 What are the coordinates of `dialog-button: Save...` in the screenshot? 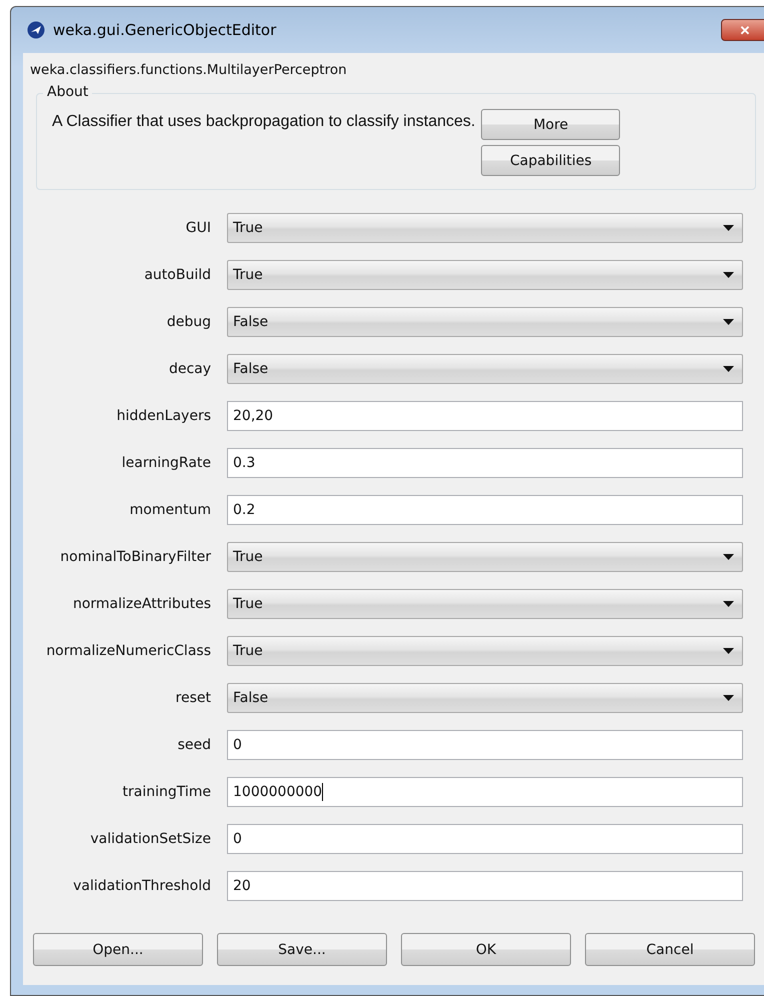 It's located at (302, 949).